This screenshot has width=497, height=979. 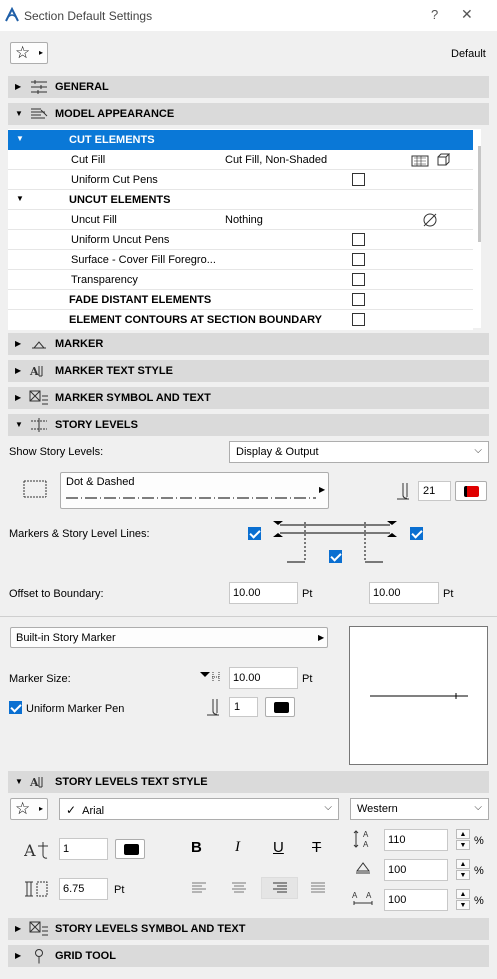 I want to click on element-contours-checkbox, so click(x=358, y=319).